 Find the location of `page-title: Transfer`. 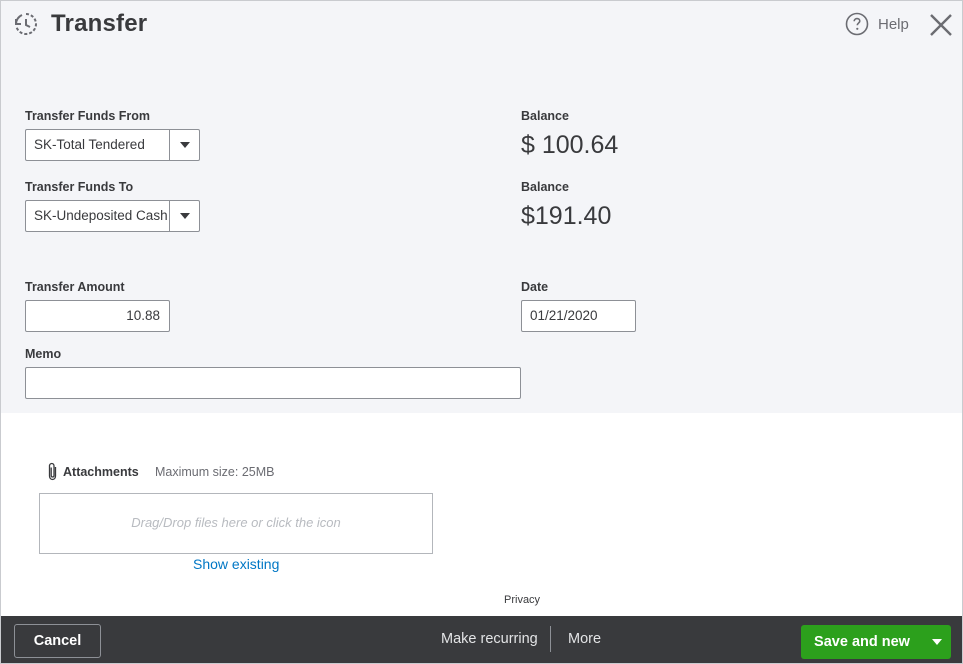

page-title: Transfer is located at coordinates (99, 23).